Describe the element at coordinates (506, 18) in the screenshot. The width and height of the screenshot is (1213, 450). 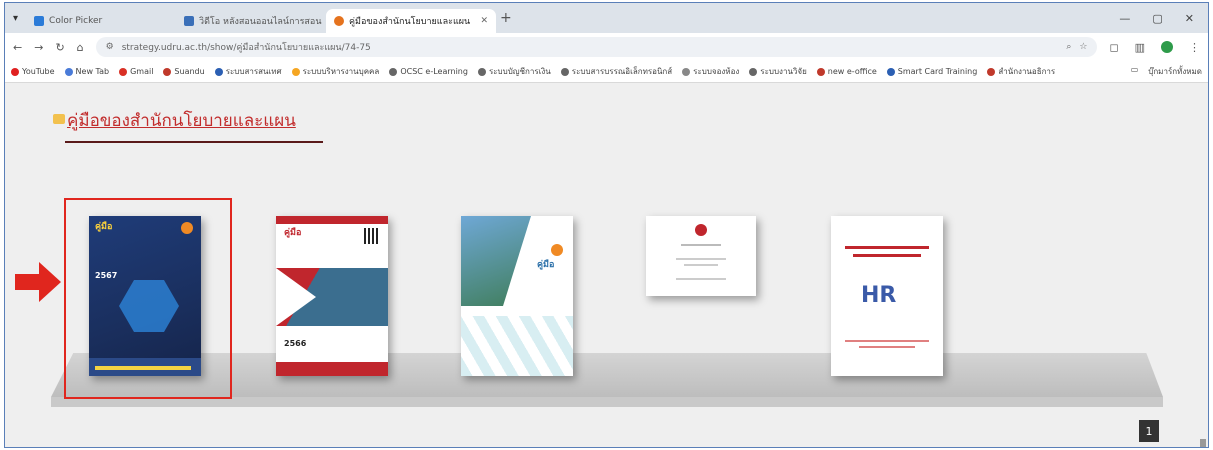
I see `new-tab-button: +` at that location.